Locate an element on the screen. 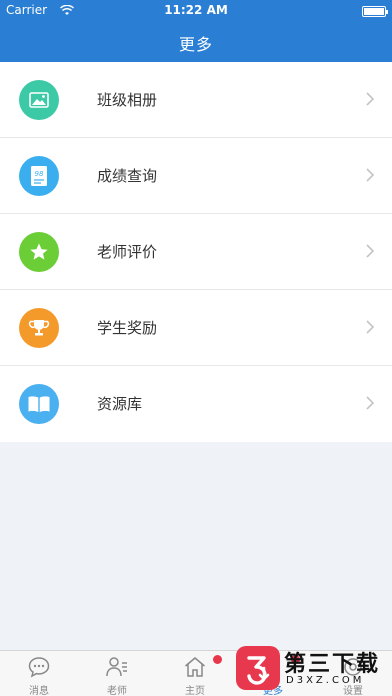 This screenshot has height=696, width=392. chat-icon is located at coordinates (39, 667).